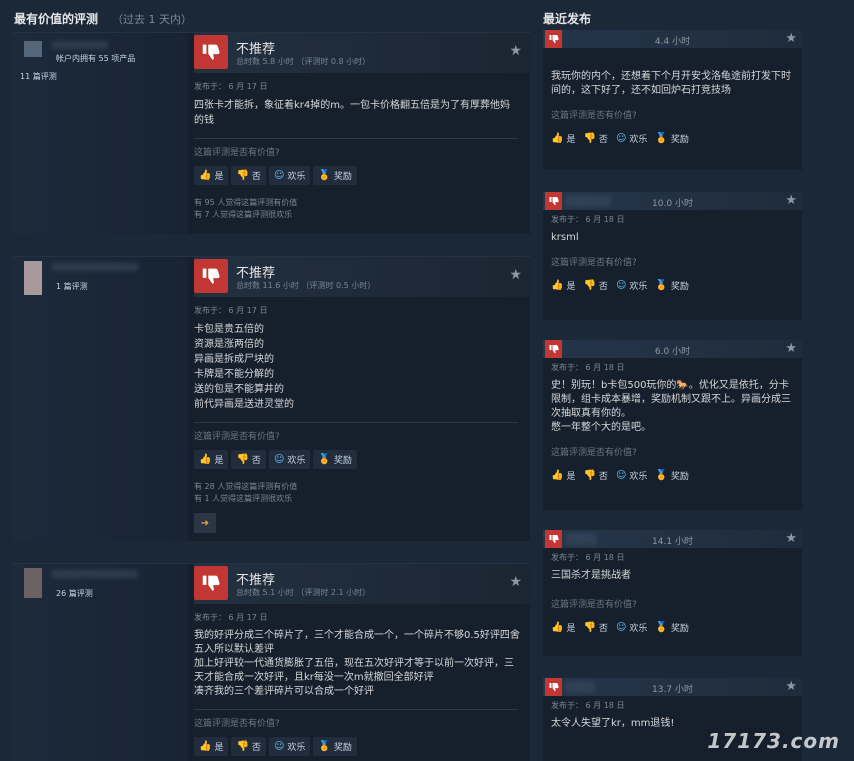 This screenshot has width=854, height=761. Describe the element at coordinates (362, 584) in the screenshot. I see `vote-header: 不推荐 总时数 5.1 小时 （评测时 2.1 小时） ★` at that location.